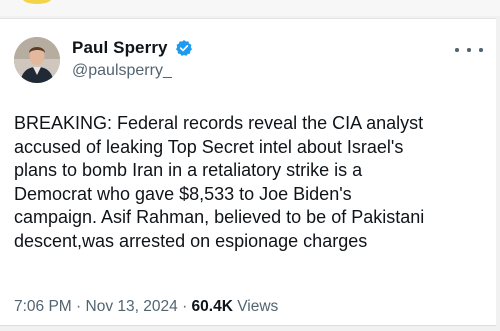 This screenshot has width=500, height=331. I want to click on views-label: Views, so click(258, 306).